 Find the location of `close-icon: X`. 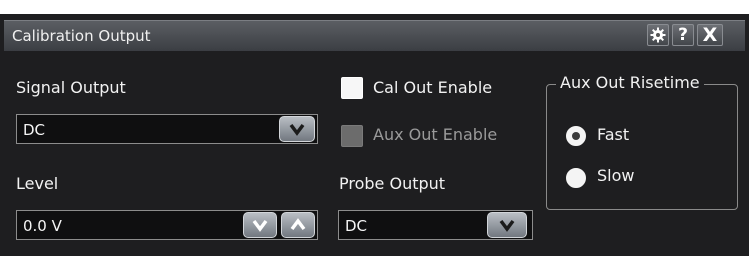

close-icon: X is located at coordinates (710, 35).